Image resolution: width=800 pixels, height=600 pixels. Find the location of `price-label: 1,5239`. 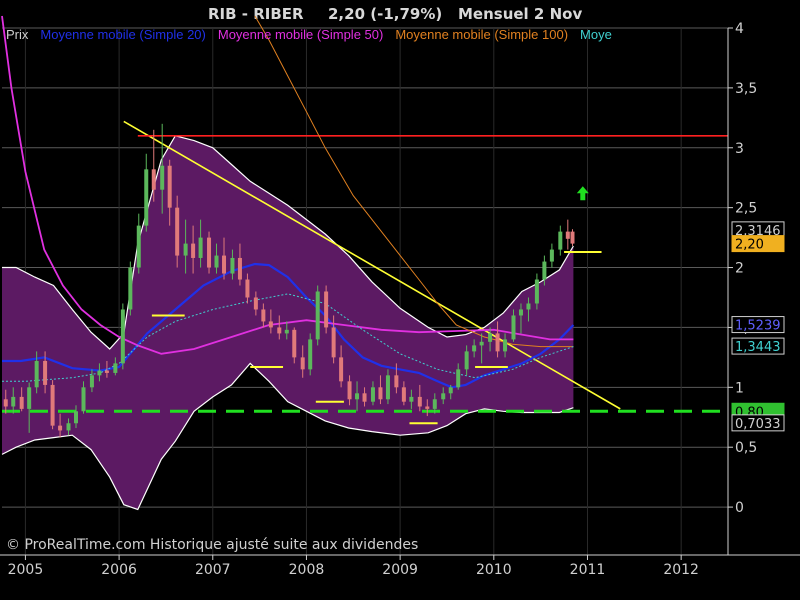

price-label: 1,5239 is located at coordinates (758, 325).